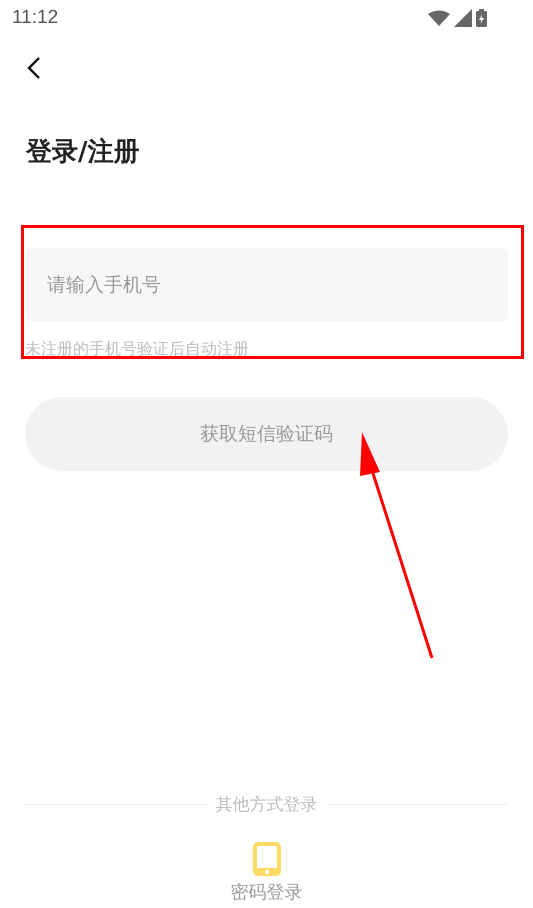 This screenshot has width=533, height=908. Describe the element at coordinates (439, 18) in the screenshot. I see `wifi-icon` at that location.